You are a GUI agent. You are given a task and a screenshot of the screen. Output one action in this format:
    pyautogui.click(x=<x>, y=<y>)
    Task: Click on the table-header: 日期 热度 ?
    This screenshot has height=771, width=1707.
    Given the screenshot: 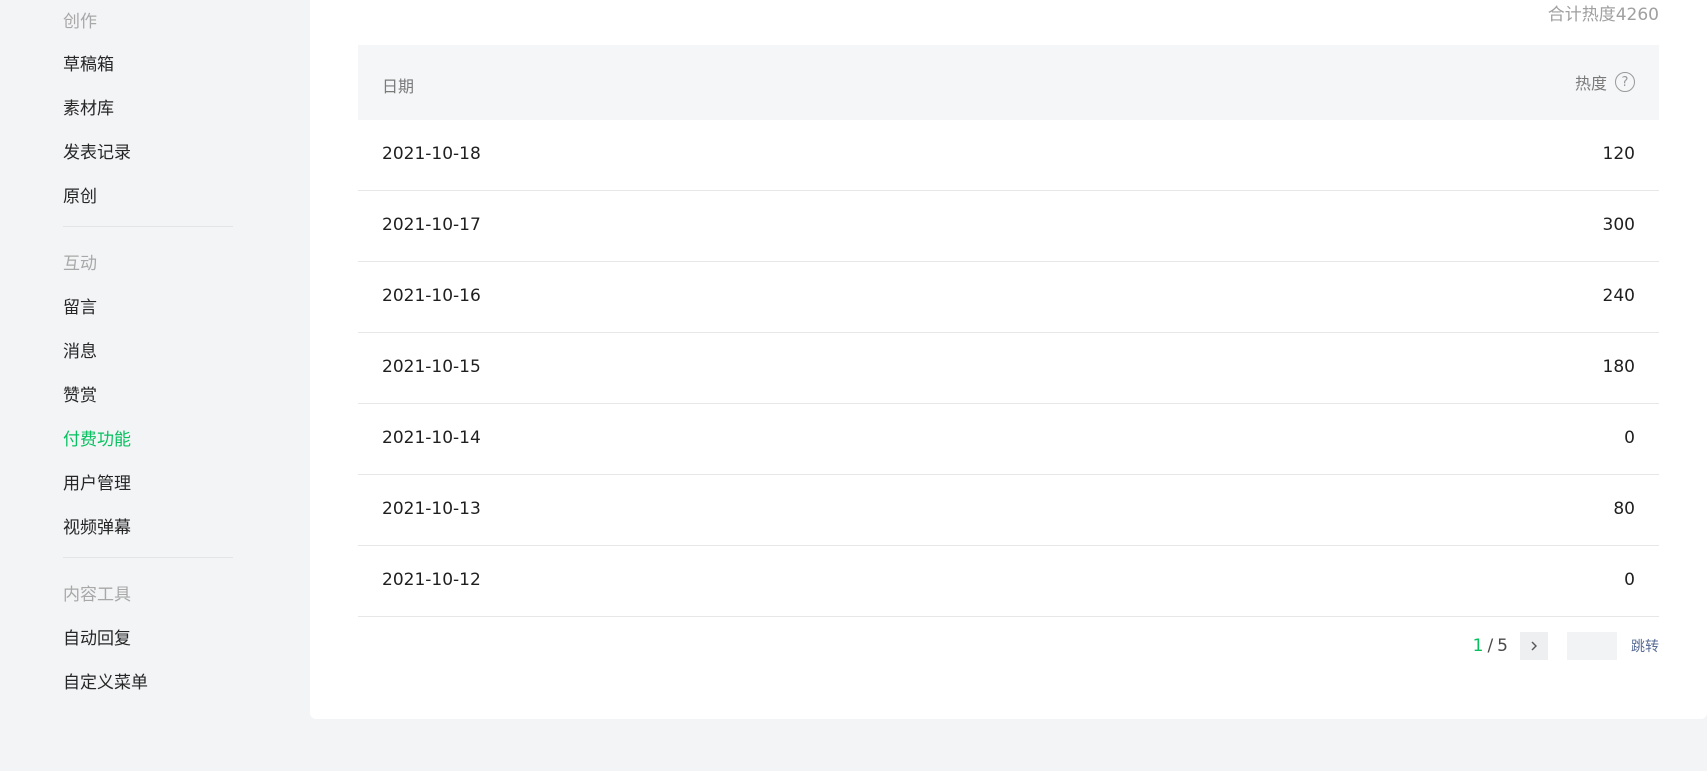 What is the action you would take?
    pyautogui.click(x=1008, y=82)
    